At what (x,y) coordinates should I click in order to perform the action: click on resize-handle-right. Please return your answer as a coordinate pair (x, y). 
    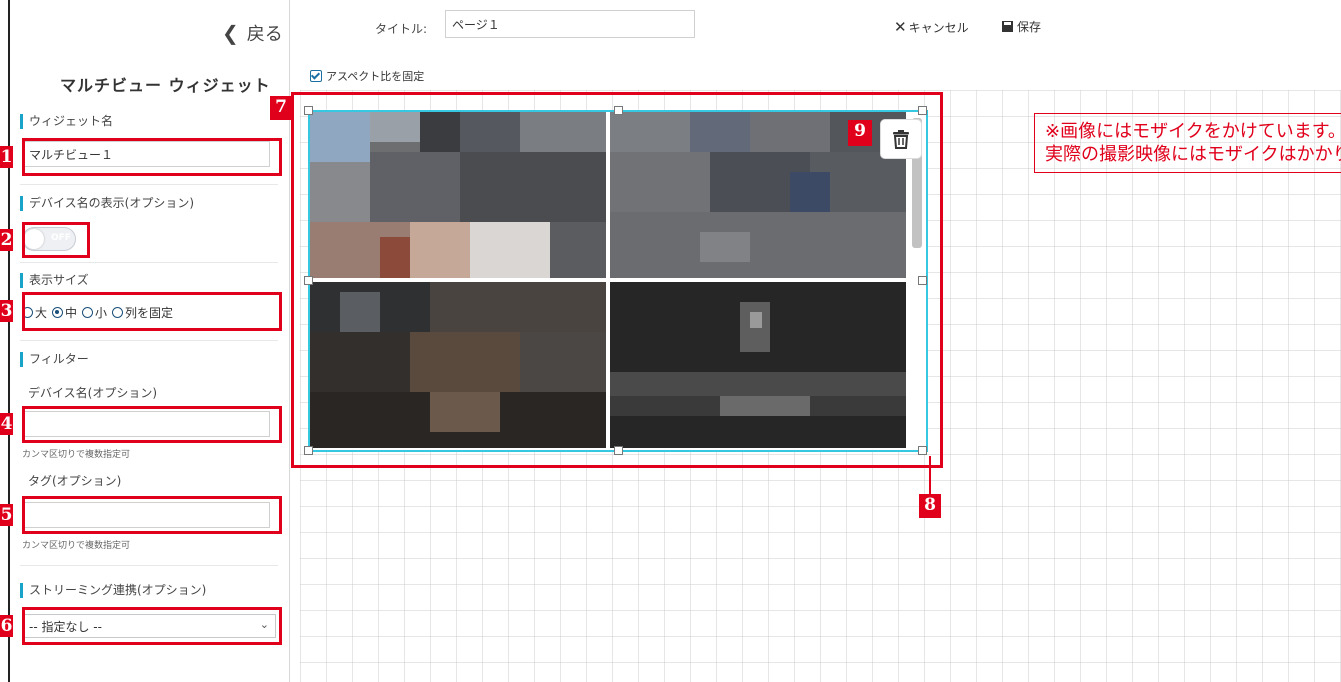
    Looking at the image, I should click on (922, 280).